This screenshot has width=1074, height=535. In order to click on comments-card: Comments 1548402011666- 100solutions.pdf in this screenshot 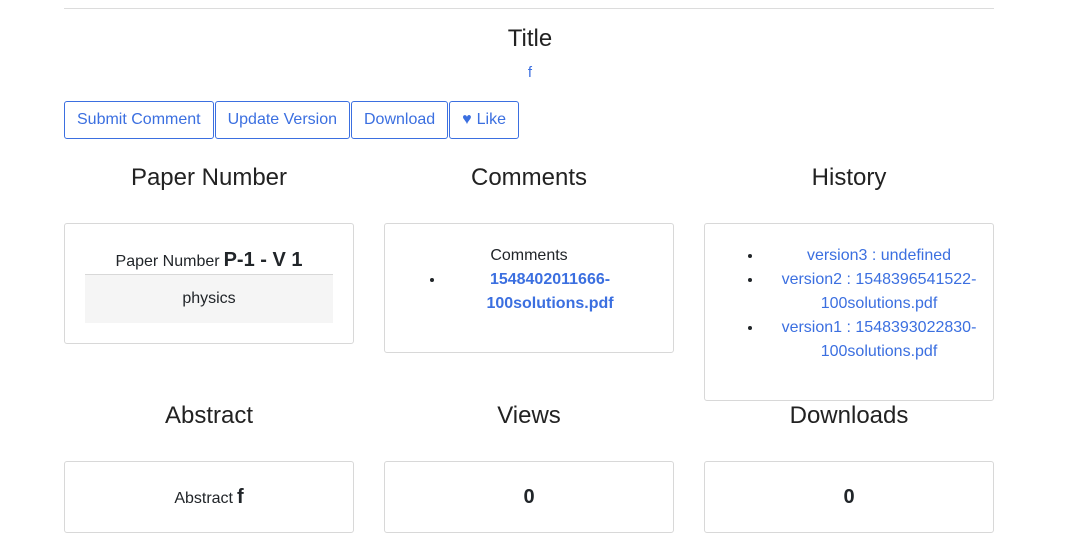, I will do `click(529, 288)`.